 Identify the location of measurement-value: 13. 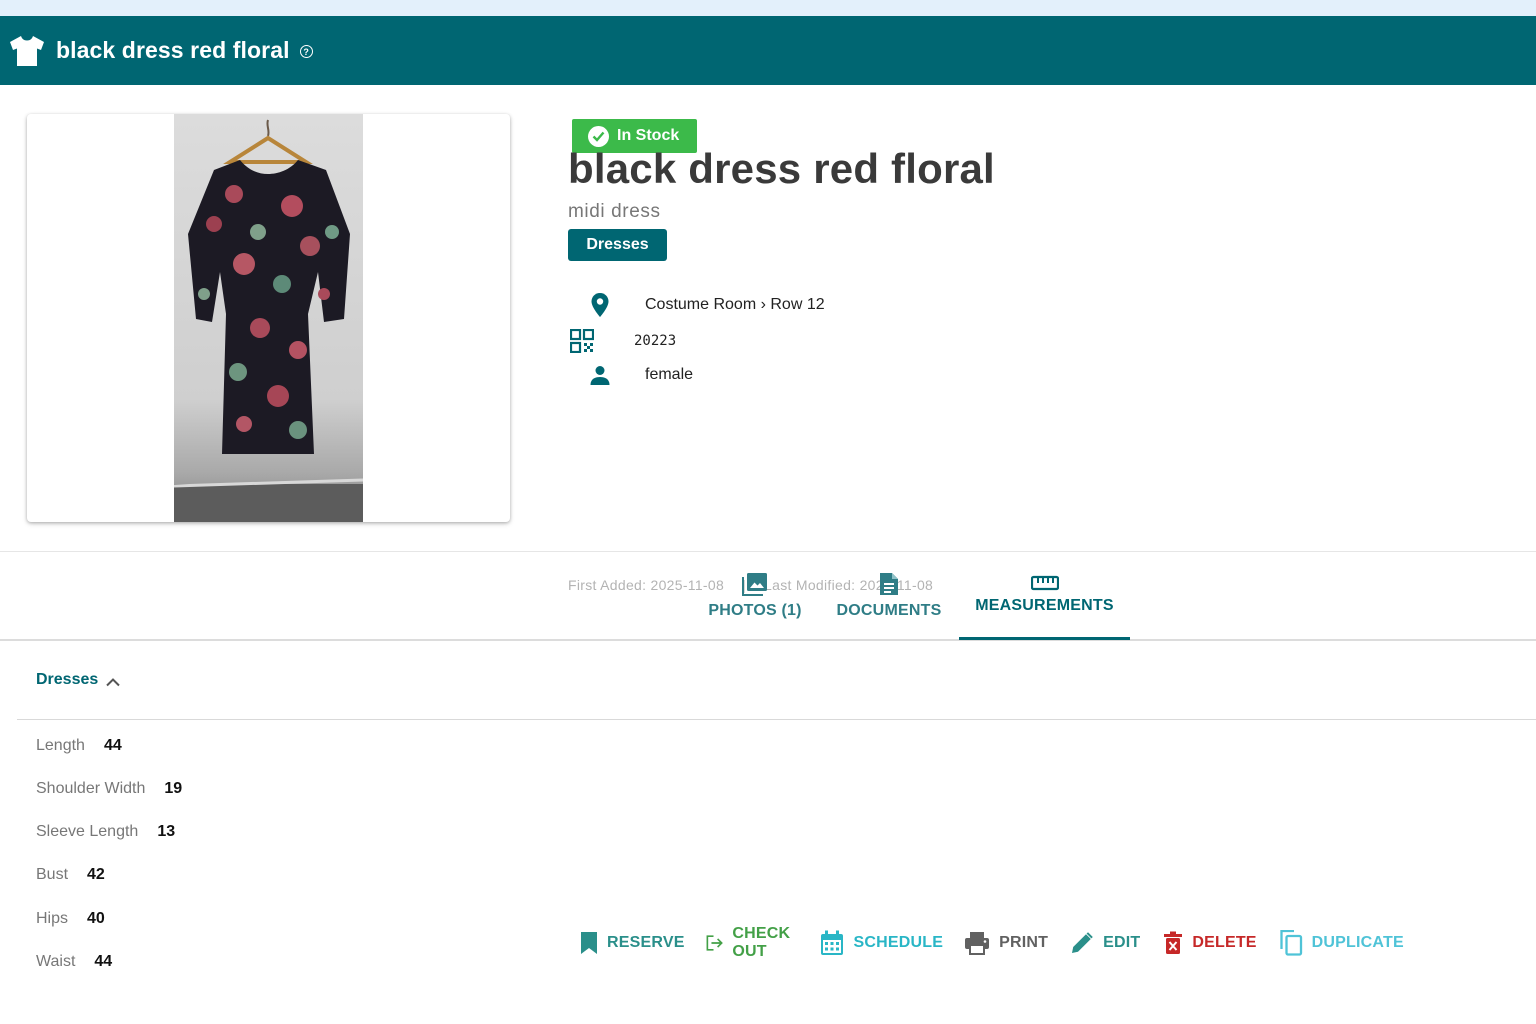
(166, 831).